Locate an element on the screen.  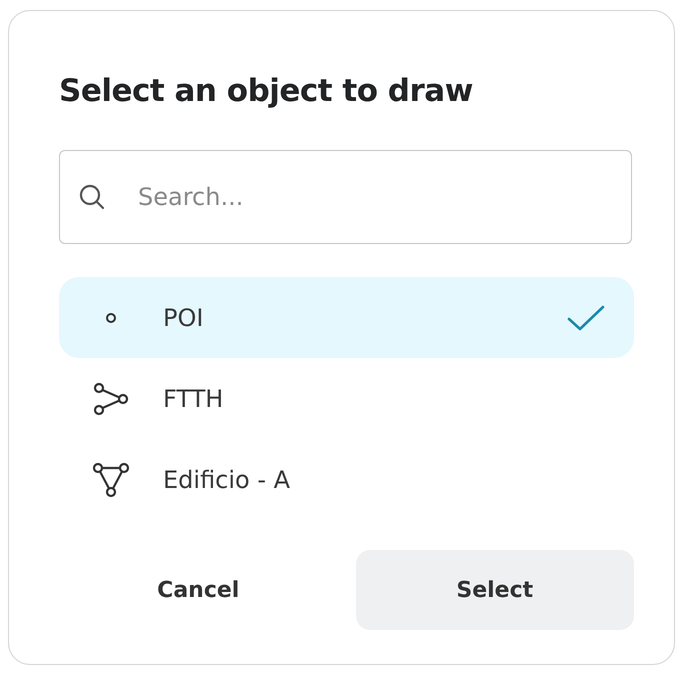
dialog-title: Select an object to draw is located at coordinates (266, 91).